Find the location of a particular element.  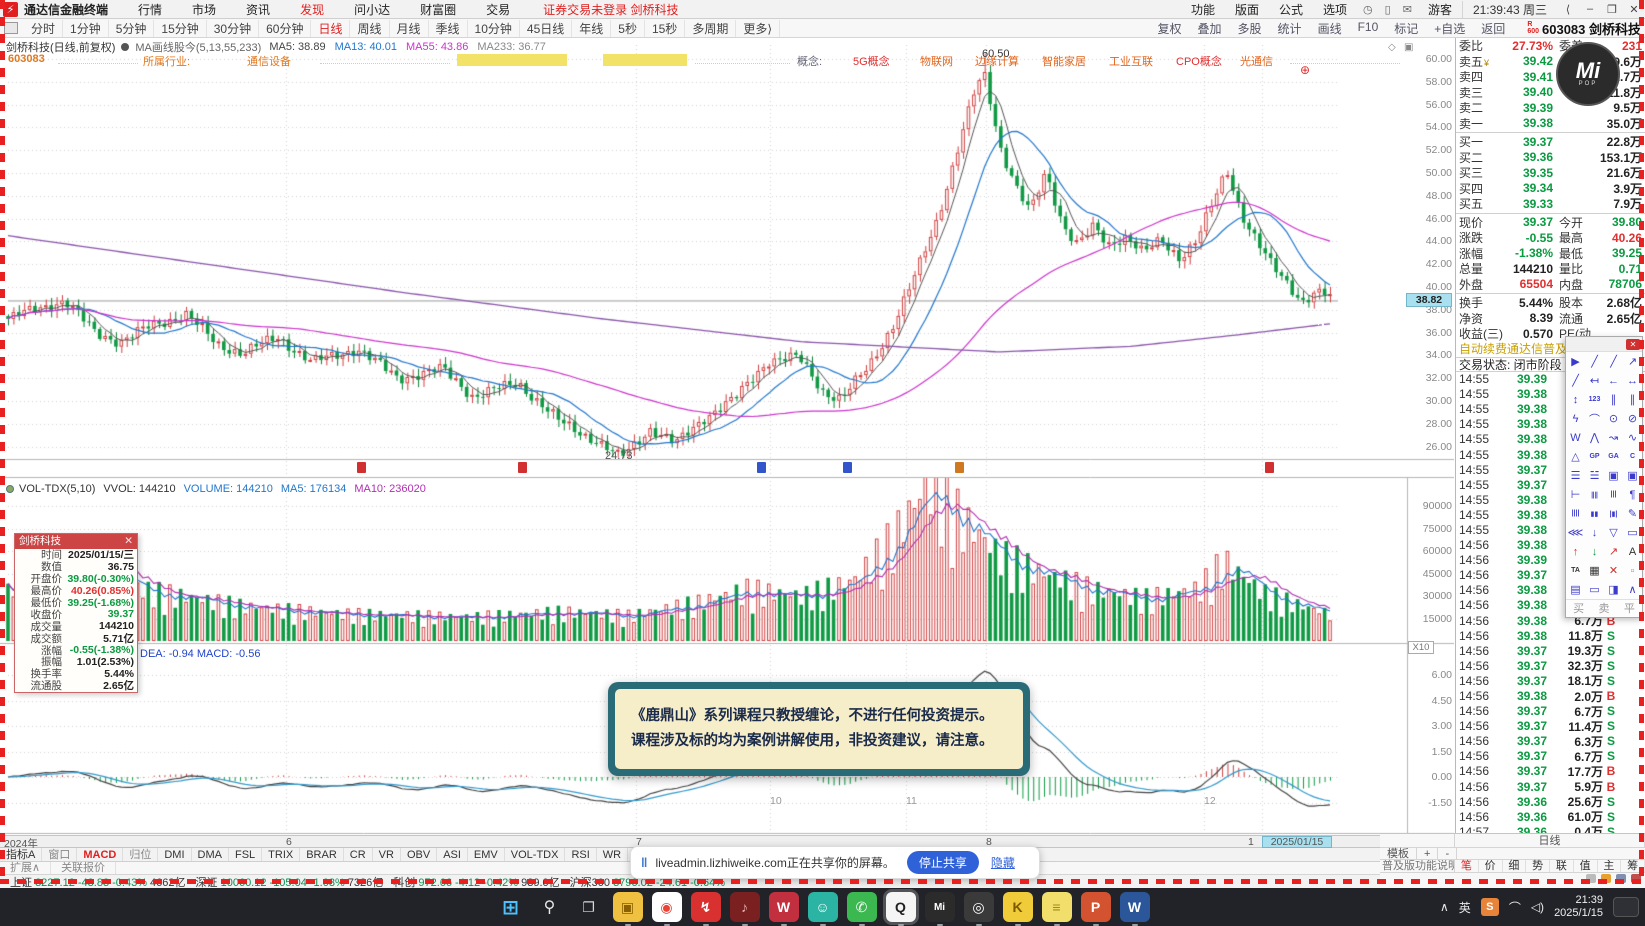

palette-close-button: ✕ is located at coordinates (1633, 344).